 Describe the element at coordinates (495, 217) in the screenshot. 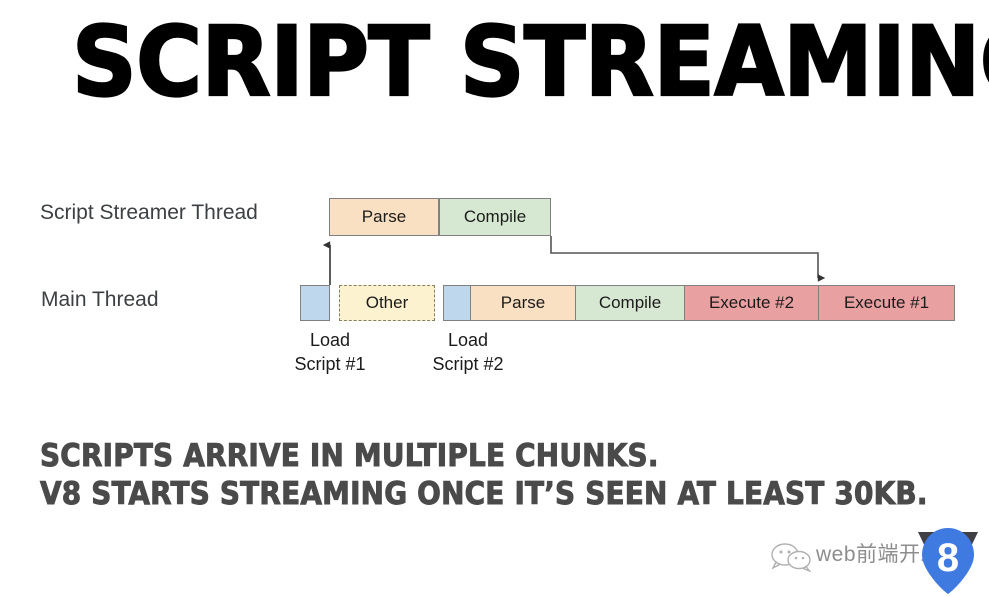

I see `streamer-block-compile: Compile` at that location.